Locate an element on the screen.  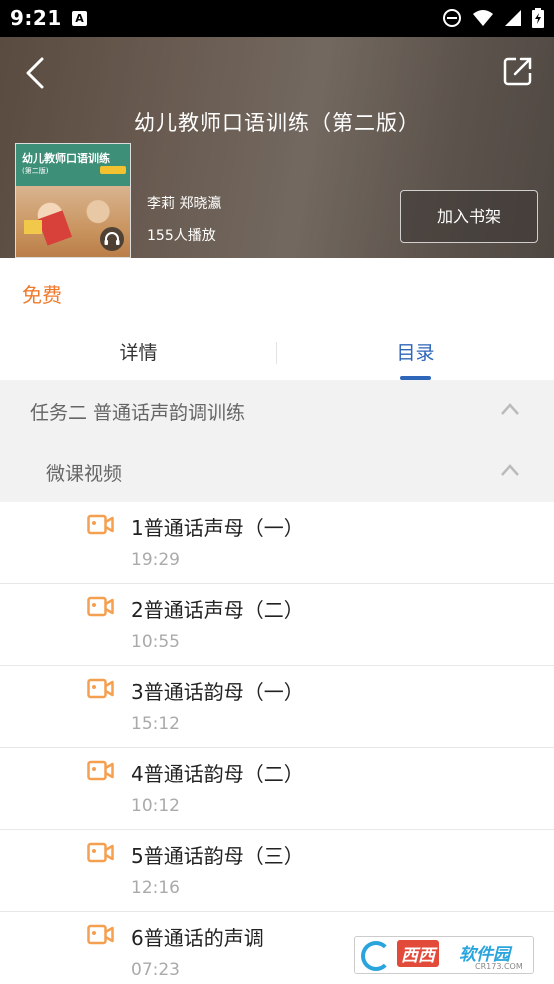
book-title: 幼儿教师口语训练（第二版） is located at coordinates (277, 123).